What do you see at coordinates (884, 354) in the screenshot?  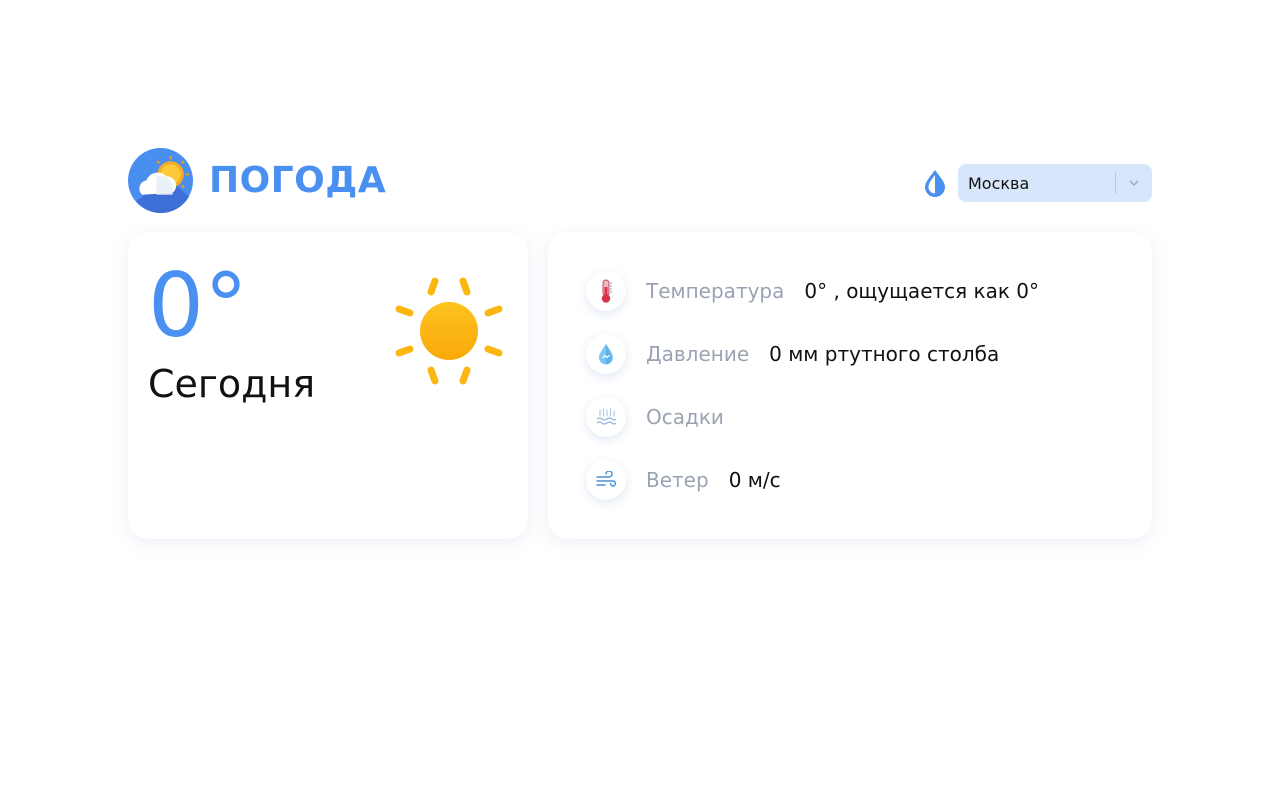 I see `detail-value: 0 мм ртутного столба` at bounding box center [884, 354].